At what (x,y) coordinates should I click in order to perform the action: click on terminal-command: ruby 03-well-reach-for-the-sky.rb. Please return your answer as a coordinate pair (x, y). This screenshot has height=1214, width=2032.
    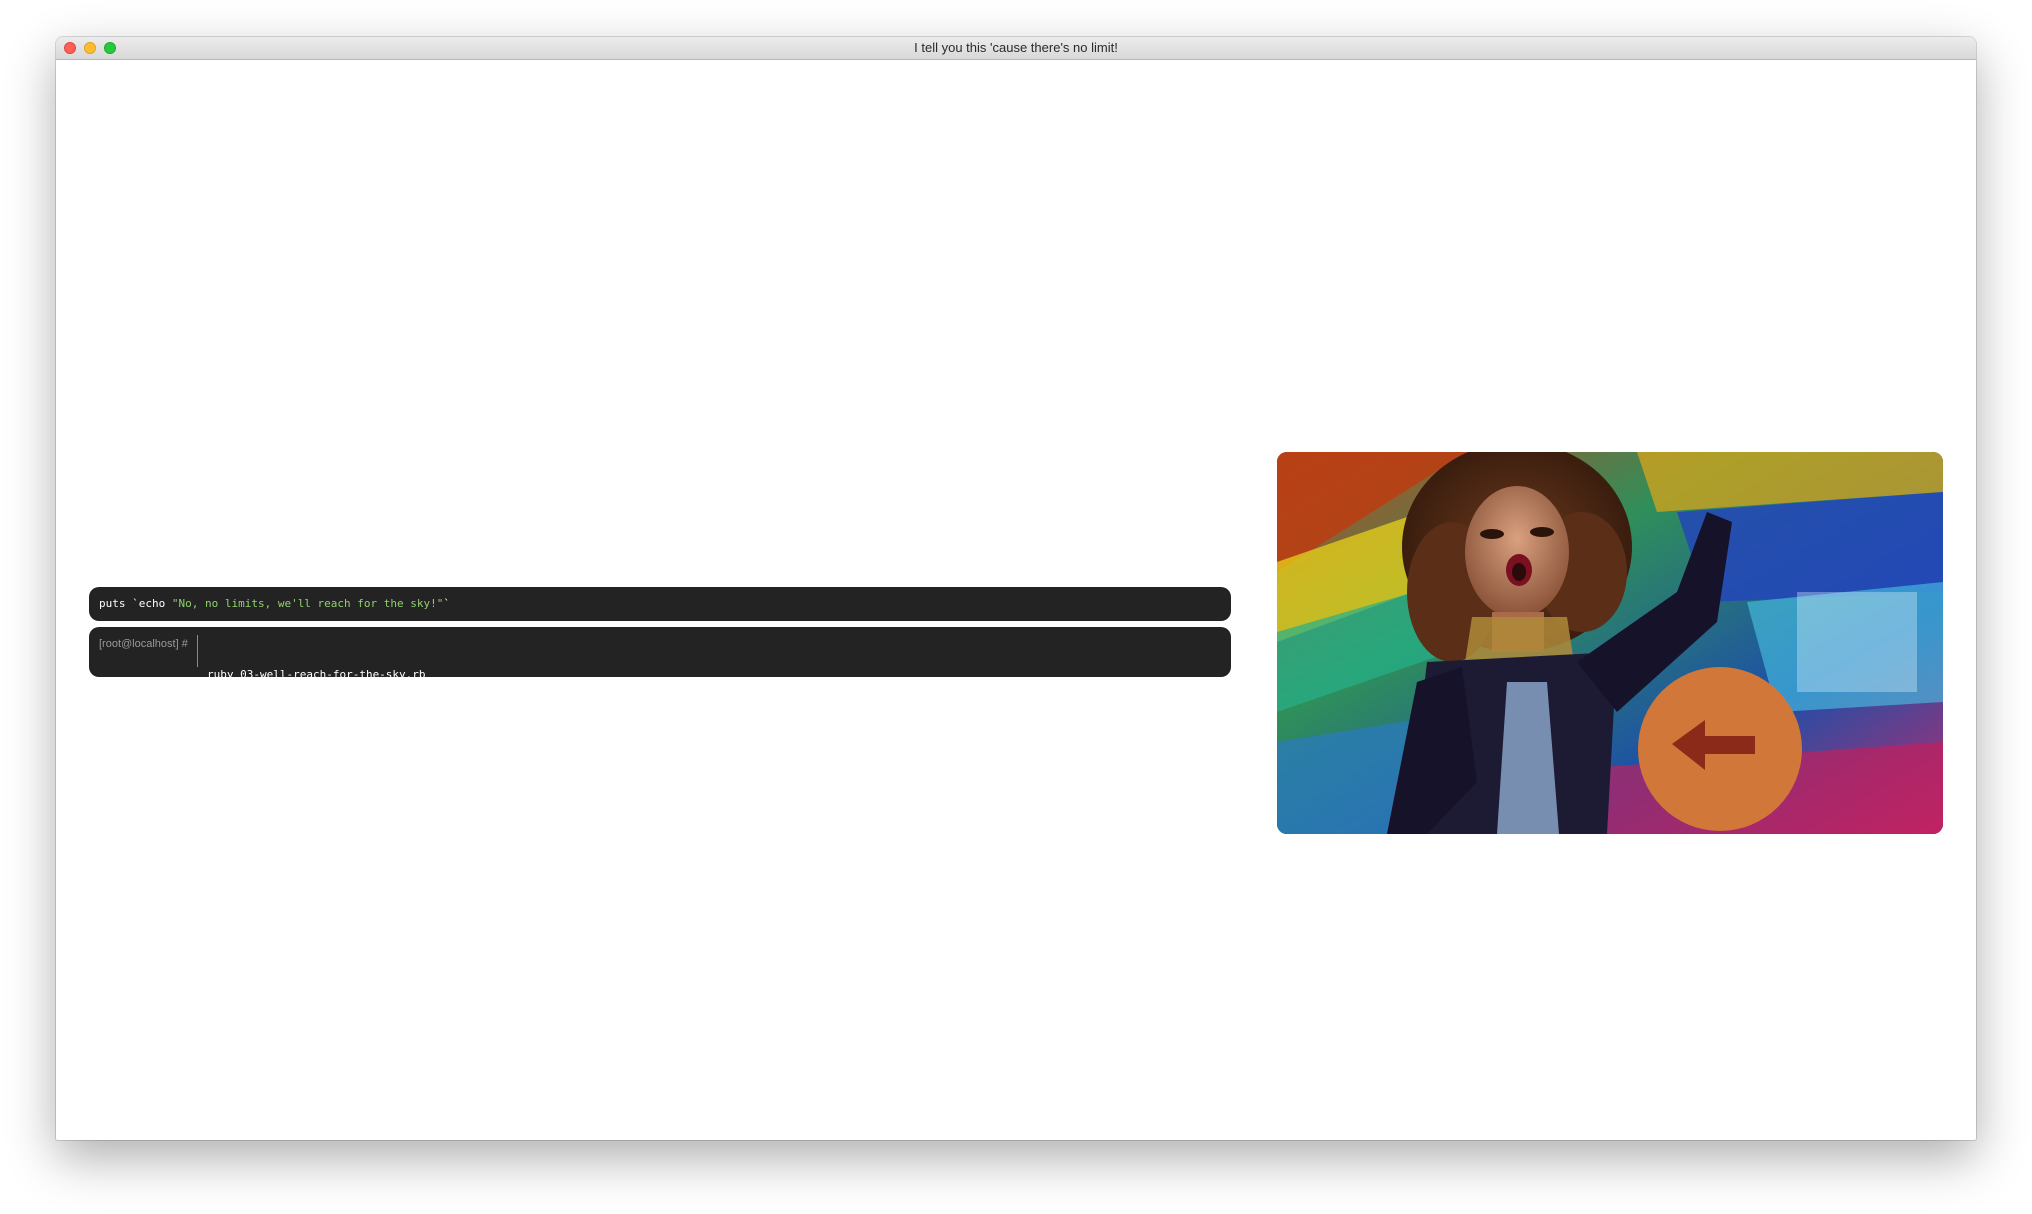
    Looking at the image, I should click on (316, 674).